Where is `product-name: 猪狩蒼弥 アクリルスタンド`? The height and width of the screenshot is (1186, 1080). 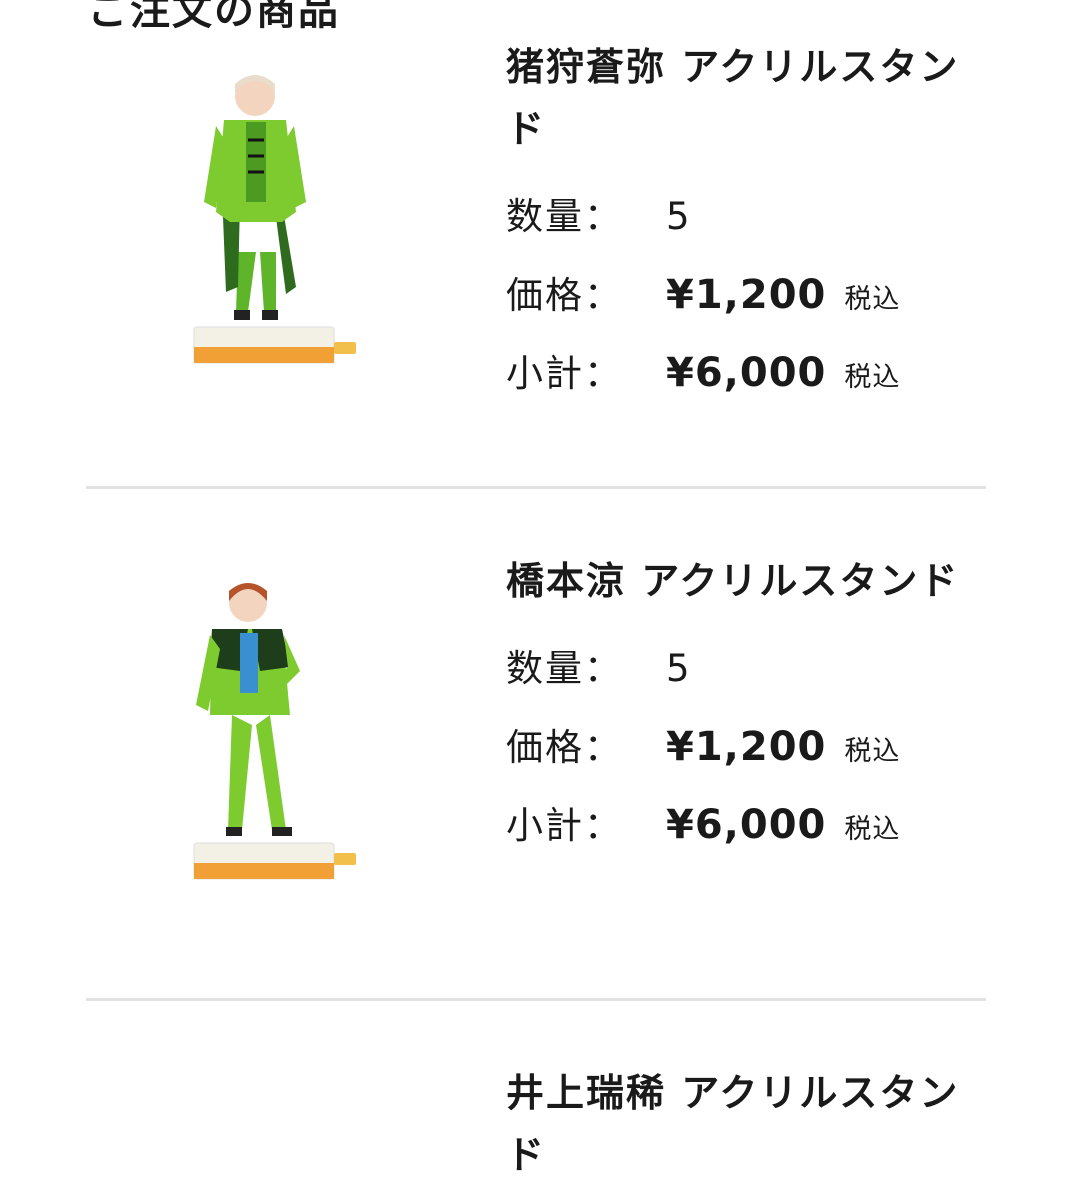
product-name: 猪狩蒼弥 アクリルスタンド is located at coordinates (751, 98).